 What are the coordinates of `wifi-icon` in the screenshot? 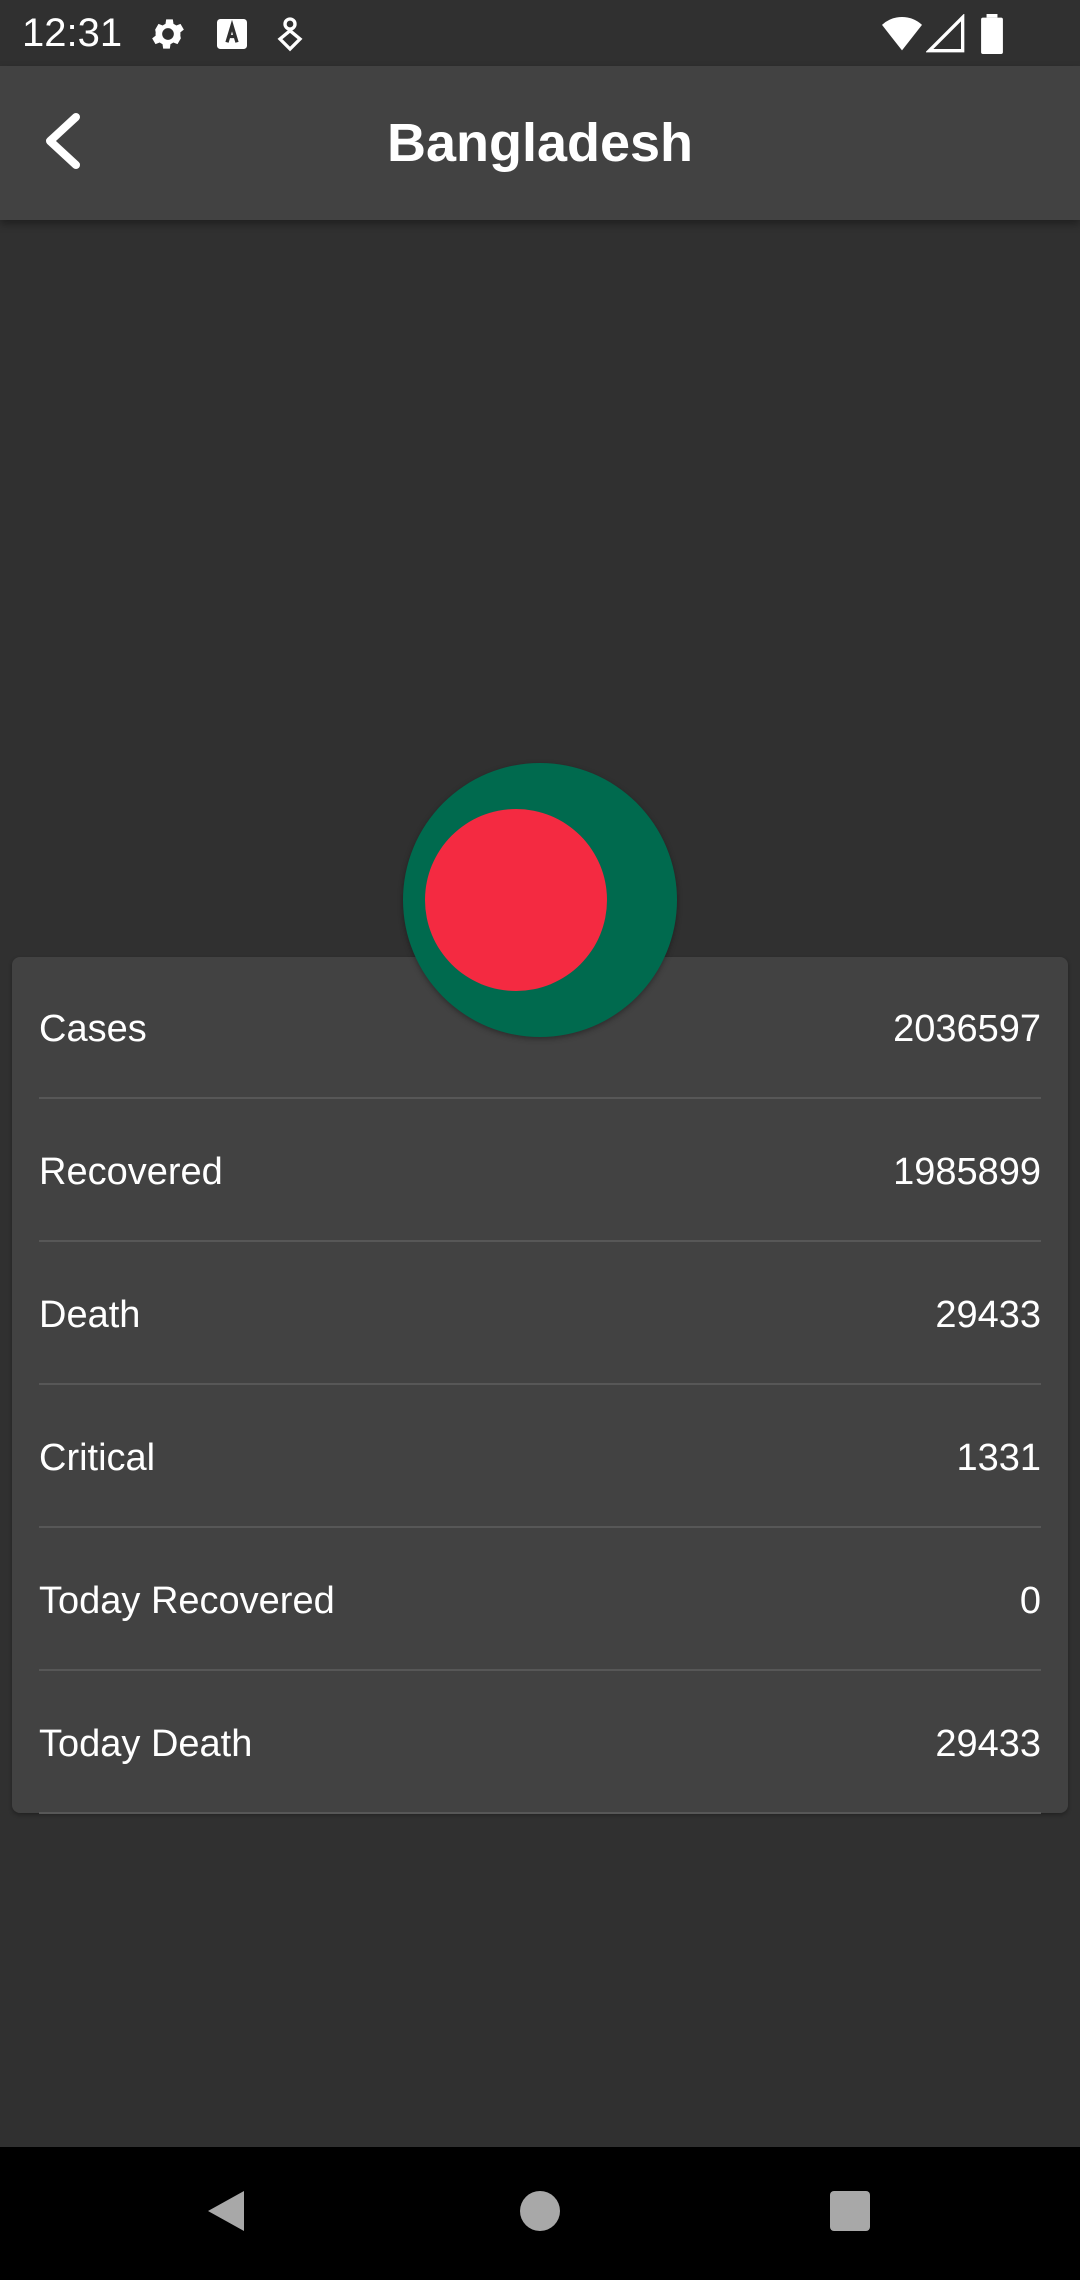 It's located at (901, 34).